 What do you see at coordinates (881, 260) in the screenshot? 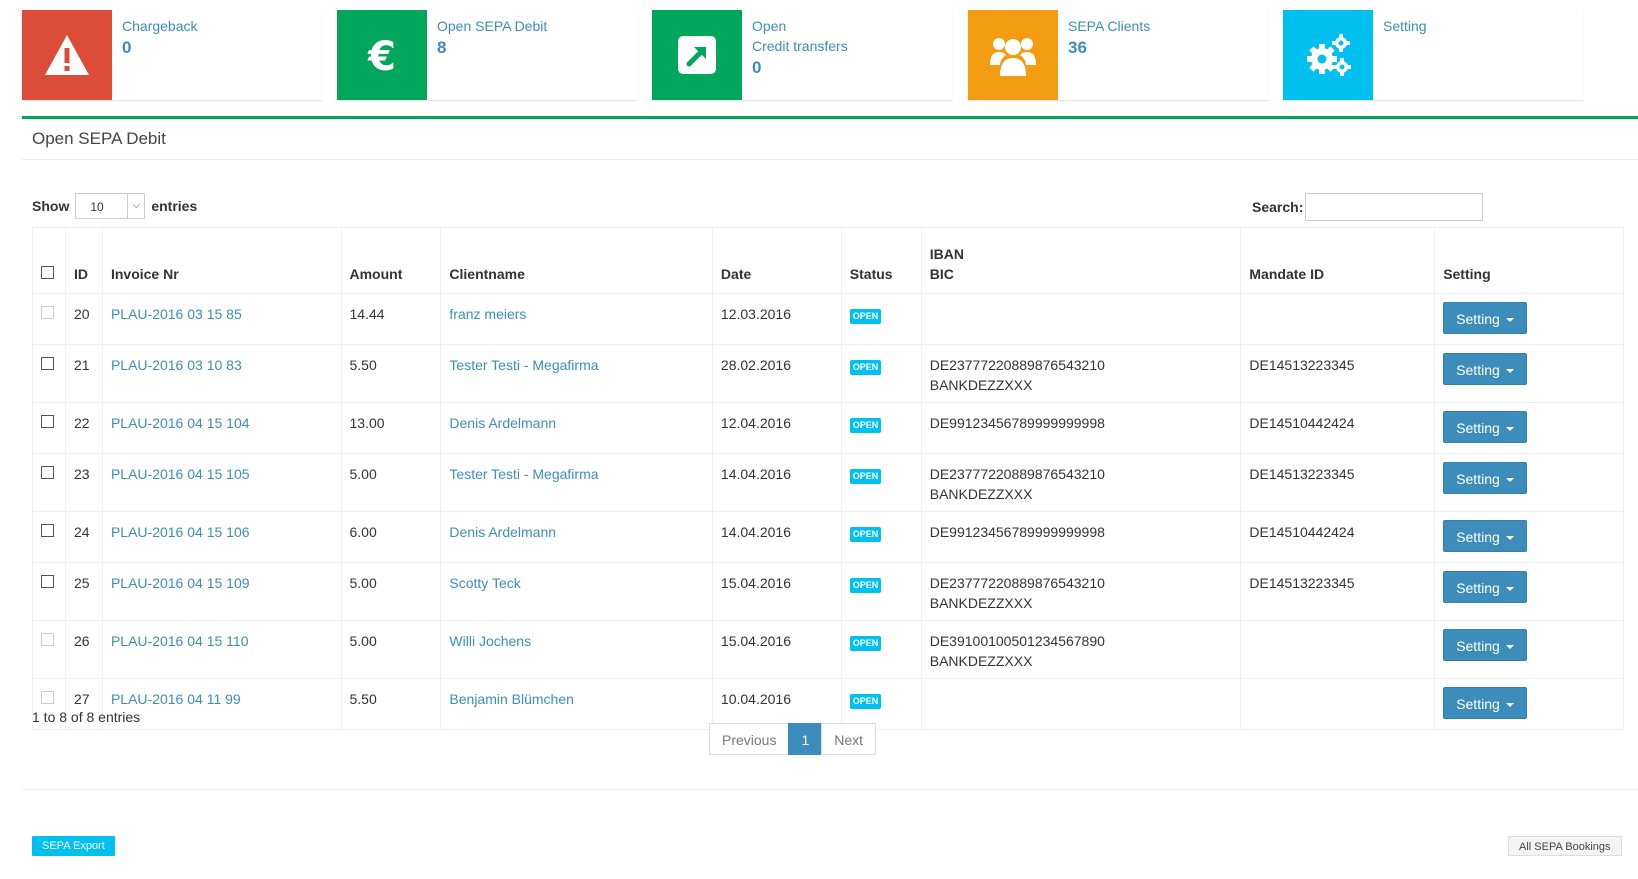
I see `col-status: Status` at bounding box center [881, 260].